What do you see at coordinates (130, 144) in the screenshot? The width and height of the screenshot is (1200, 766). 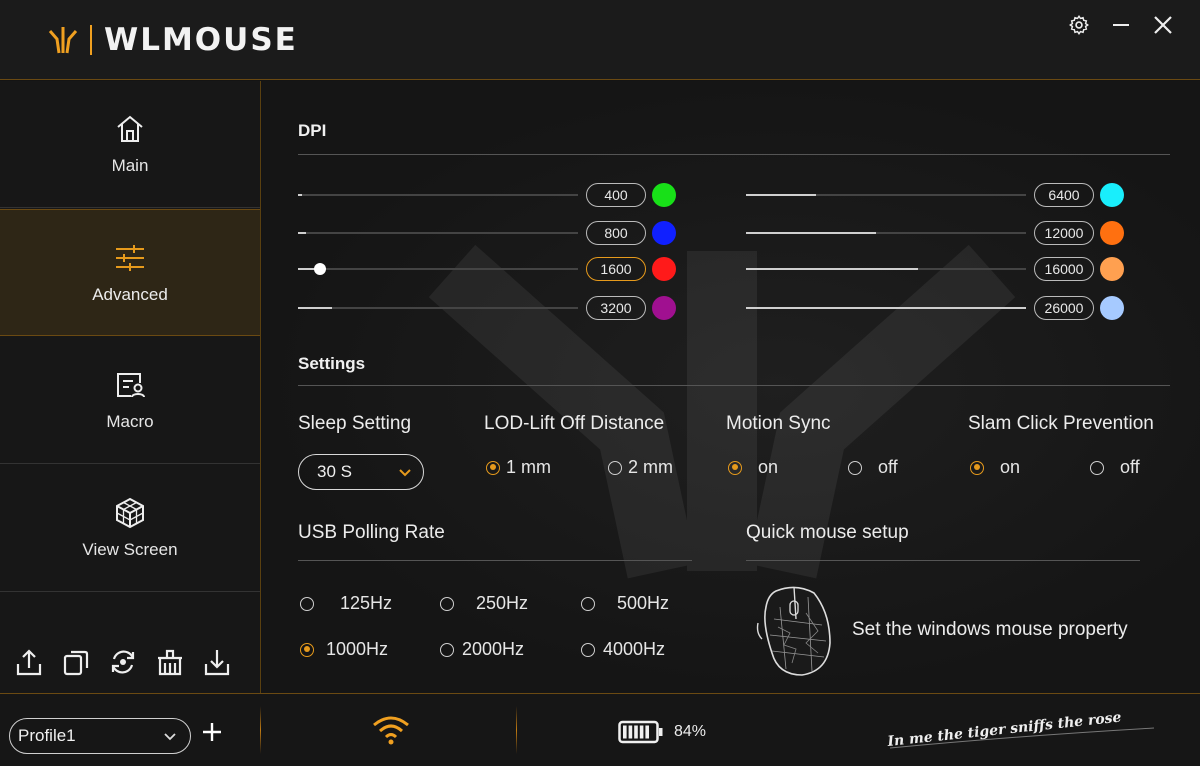 I see `sidebar-item-main: Main` at bounding box center [130, 144].